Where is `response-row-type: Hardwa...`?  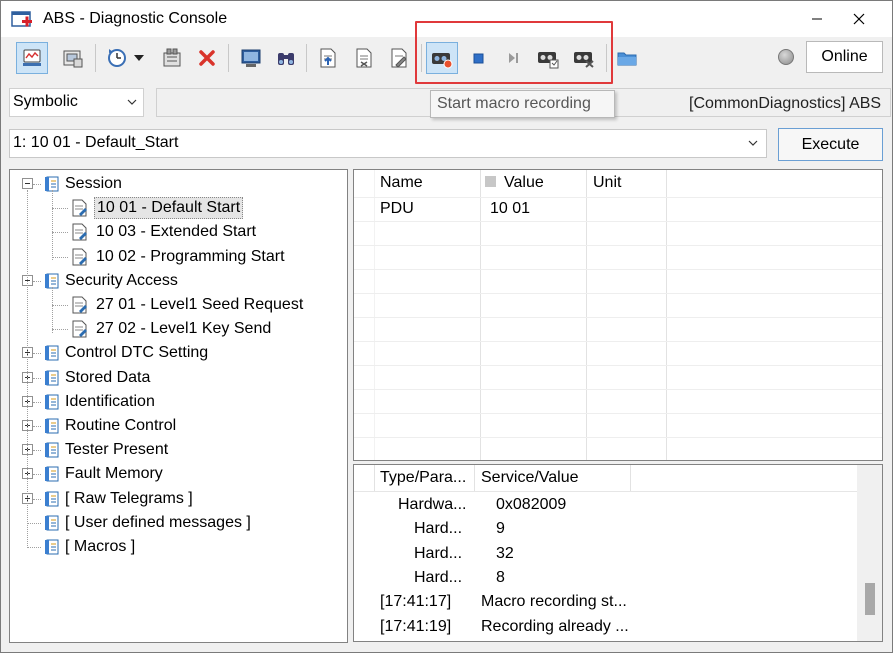
response-row-type: Hardwa... is located at coordinates (432, 505).